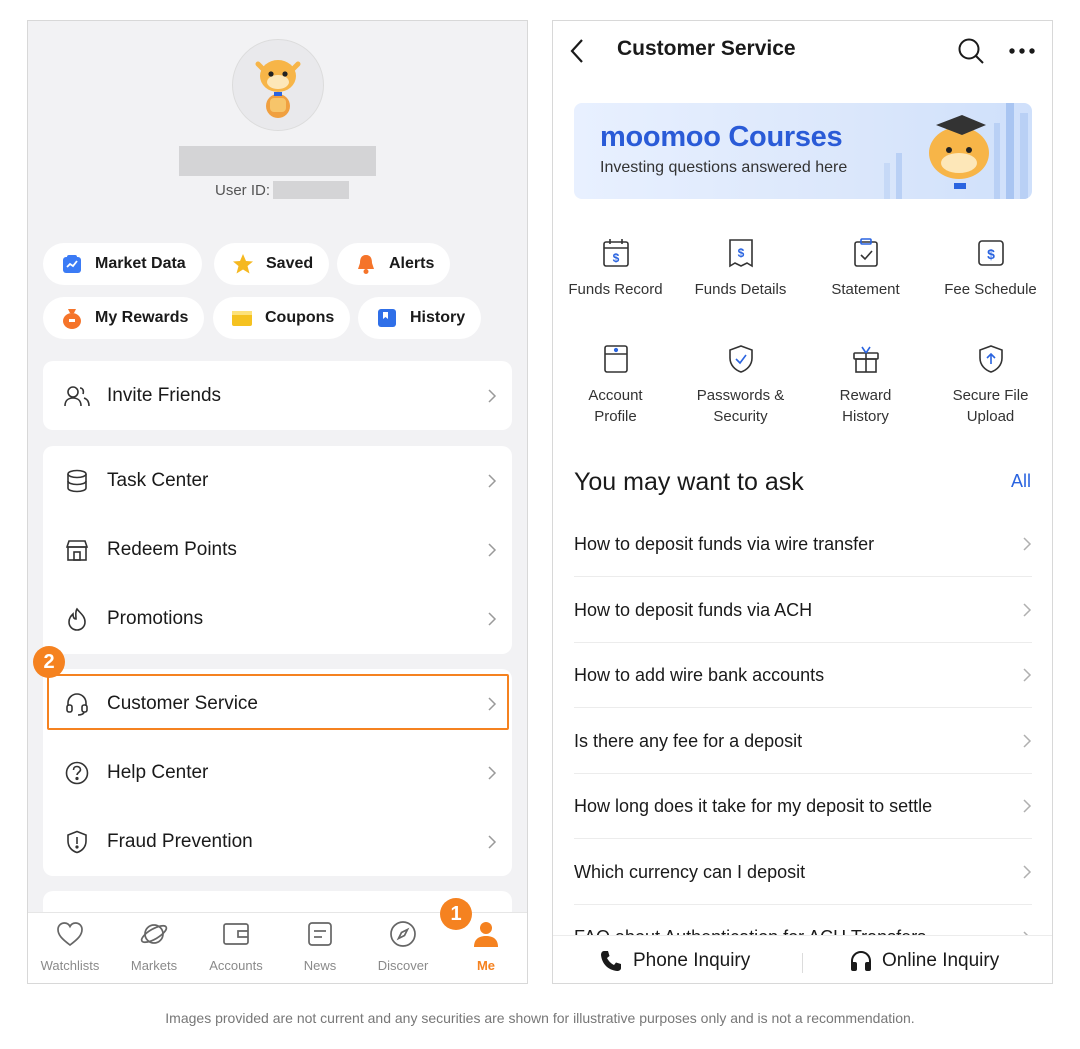 The width and height of the screenshot is (1080, 1049). I want to click on question-row: Is there any fee for a deposit, so click(803, 741).